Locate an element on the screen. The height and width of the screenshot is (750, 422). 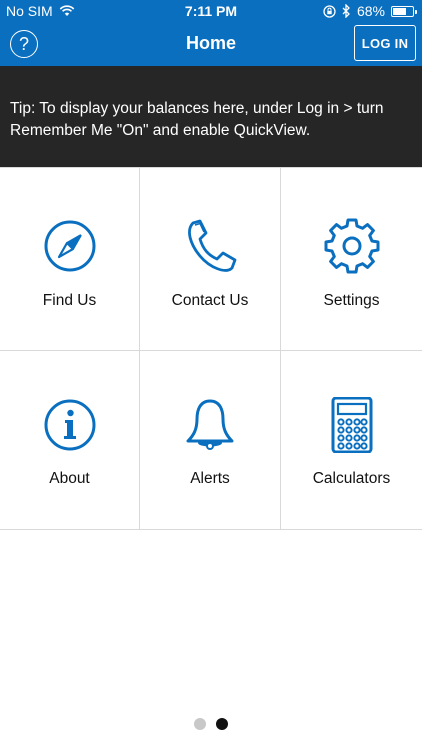
header: No SIM 7:11 PM 68% ? Home LOG IN is located at coordinates (211, 33).